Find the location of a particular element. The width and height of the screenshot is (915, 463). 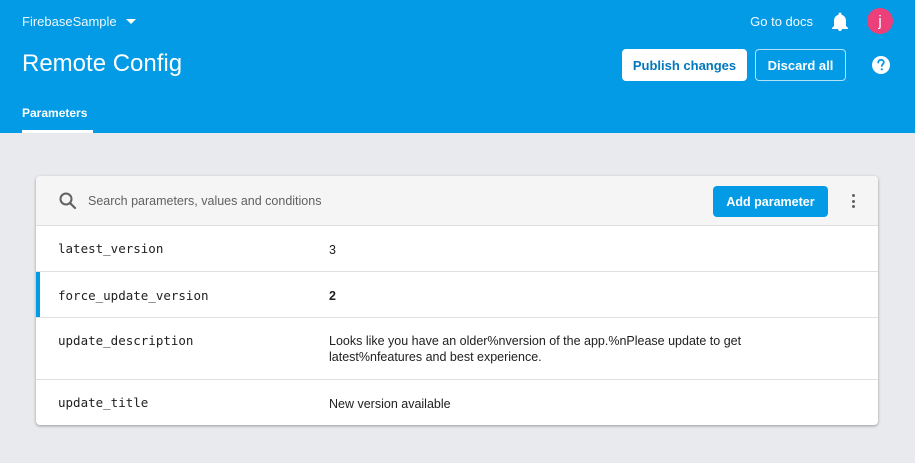

chevron-down-icon is located at coordinates (130, 21).